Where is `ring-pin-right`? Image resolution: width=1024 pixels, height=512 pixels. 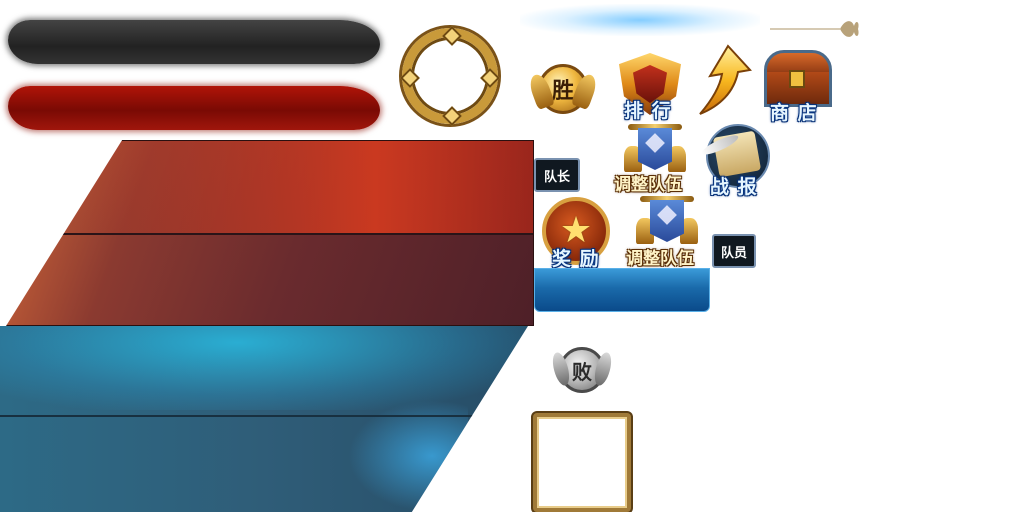
ring-pin-right is located at coordinates (490, 78).